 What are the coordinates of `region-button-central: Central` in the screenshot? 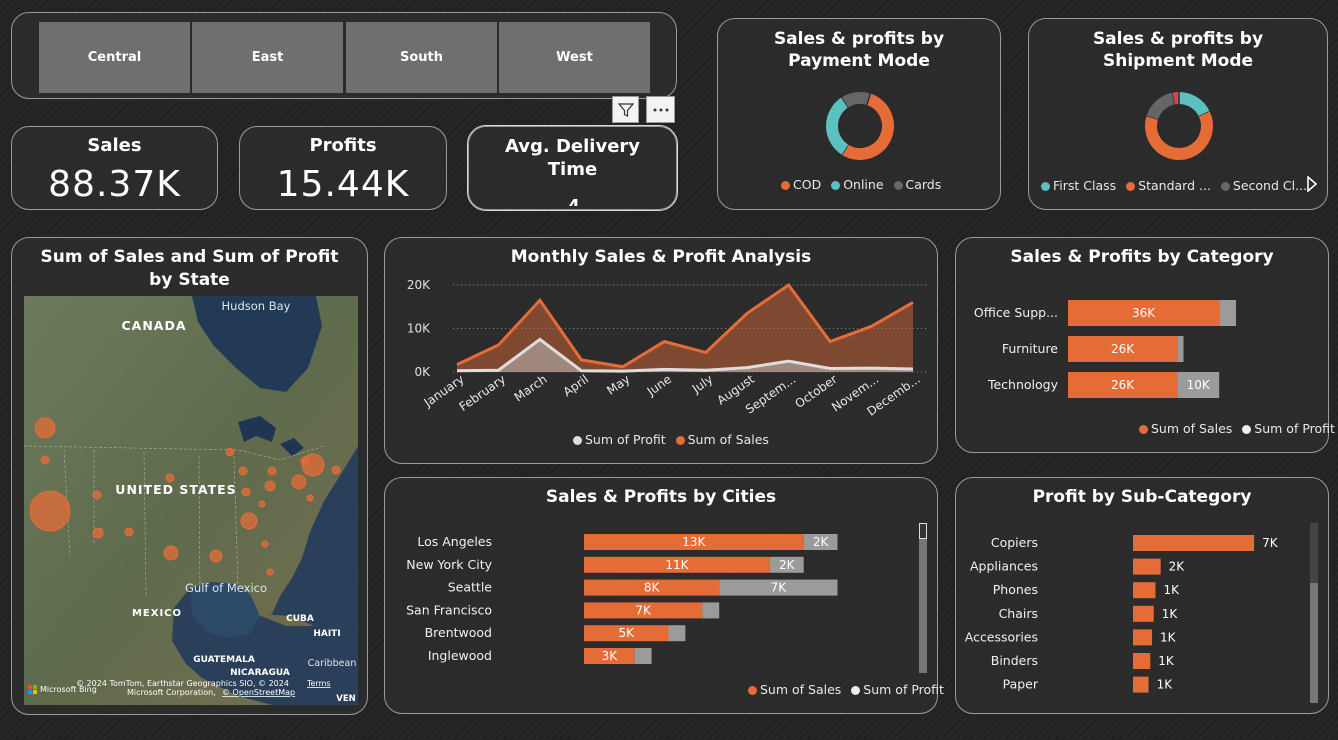 It's located at (114, 57).